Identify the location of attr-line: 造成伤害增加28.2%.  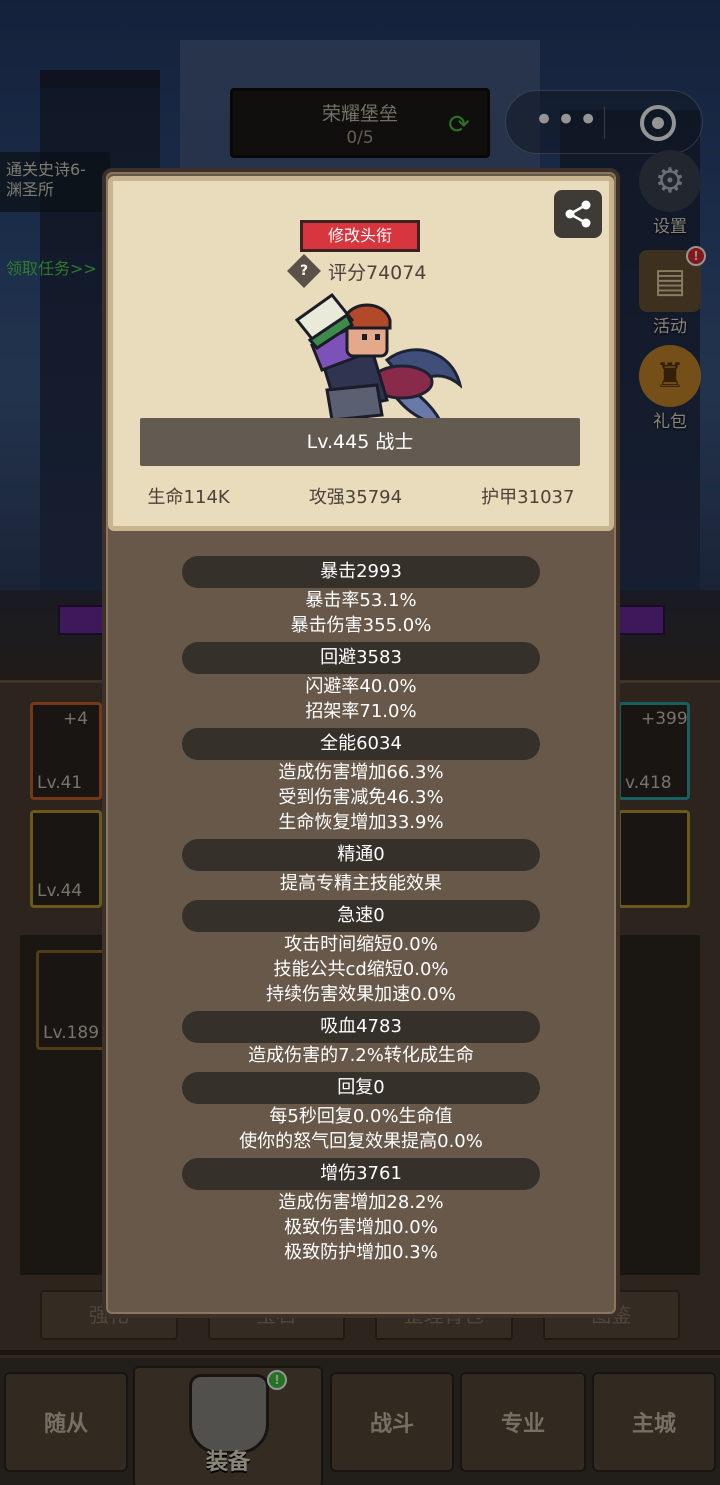
(361, 1202).